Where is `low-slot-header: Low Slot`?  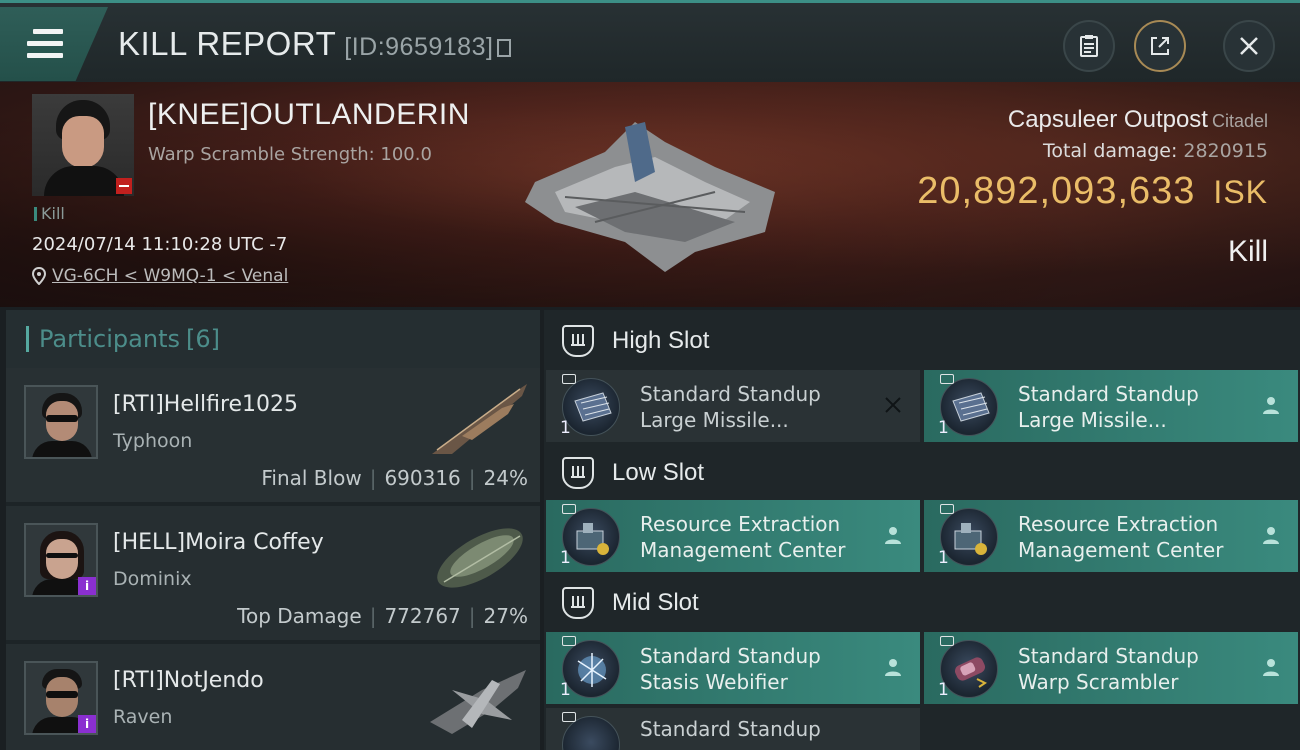
low-slot-header: Low Slot is located at coordinates (922, 473).